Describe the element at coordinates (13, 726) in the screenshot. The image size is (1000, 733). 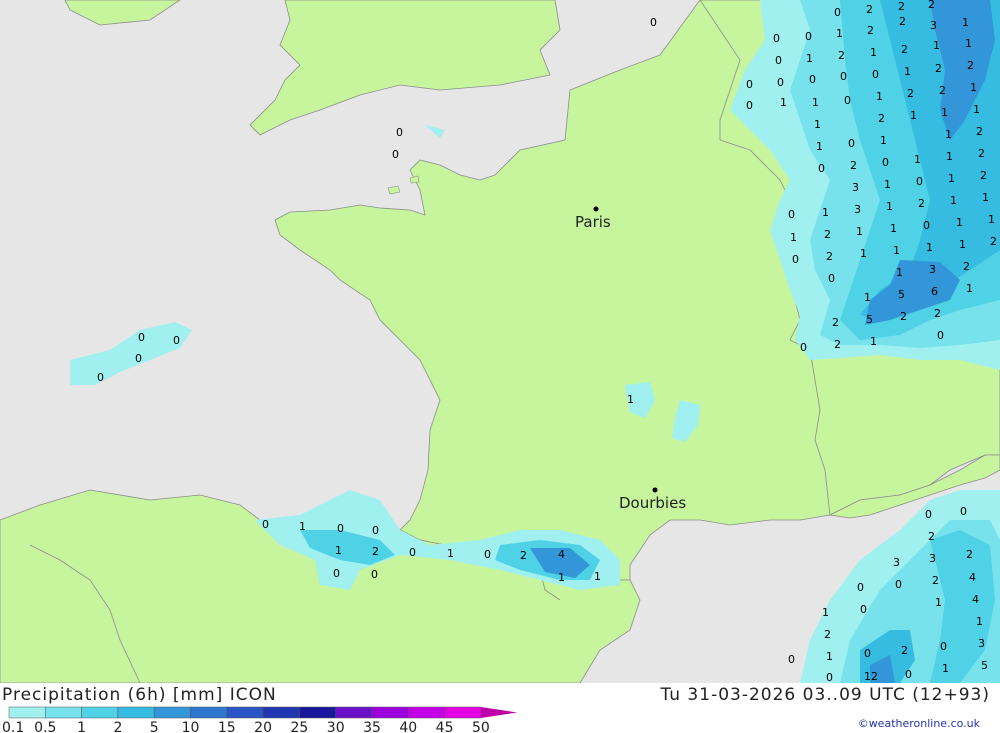
I see `legend-label: 0.1` at that location.